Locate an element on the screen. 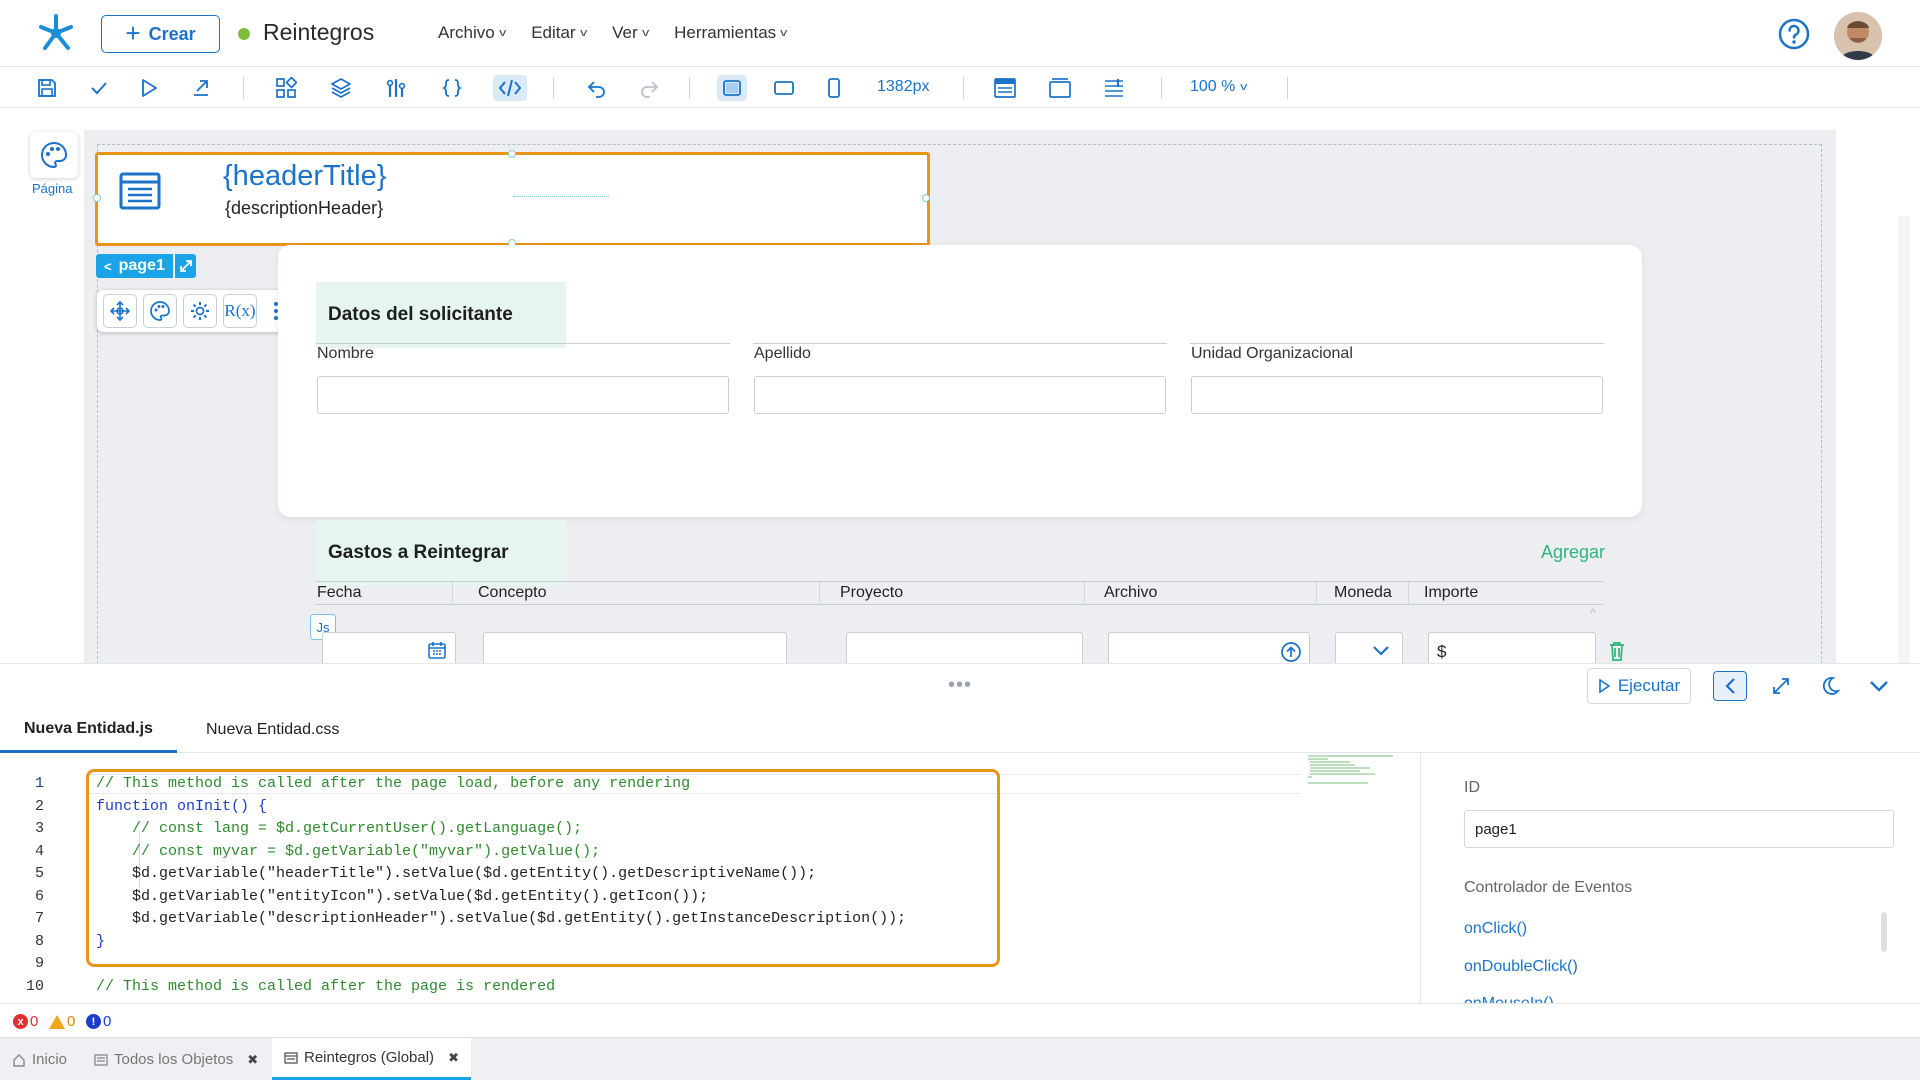 This screenshot has height=1080, width=1920. publish-icon is located at coordinates (201, 88).